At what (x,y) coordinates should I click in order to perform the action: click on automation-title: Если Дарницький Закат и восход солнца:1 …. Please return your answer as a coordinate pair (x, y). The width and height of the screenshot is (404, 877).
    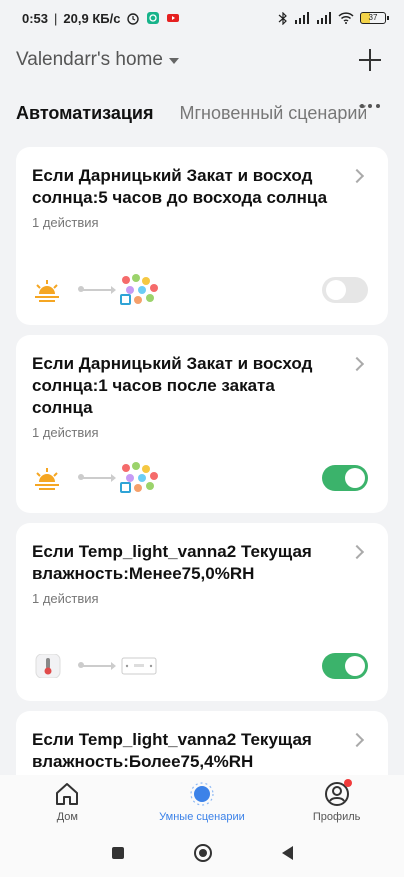
    Looking at the image, I should click on (172, 385).